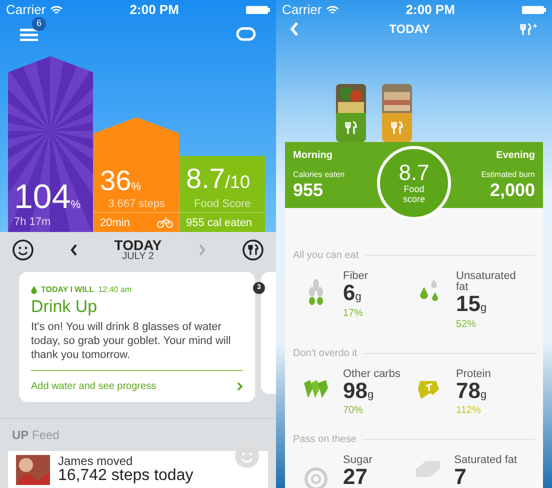 The height and width of the screenshot is (488, 552). Describe the element at coordinates (529, 29) in the screenshot. I see `add-meal-icon` at that location.